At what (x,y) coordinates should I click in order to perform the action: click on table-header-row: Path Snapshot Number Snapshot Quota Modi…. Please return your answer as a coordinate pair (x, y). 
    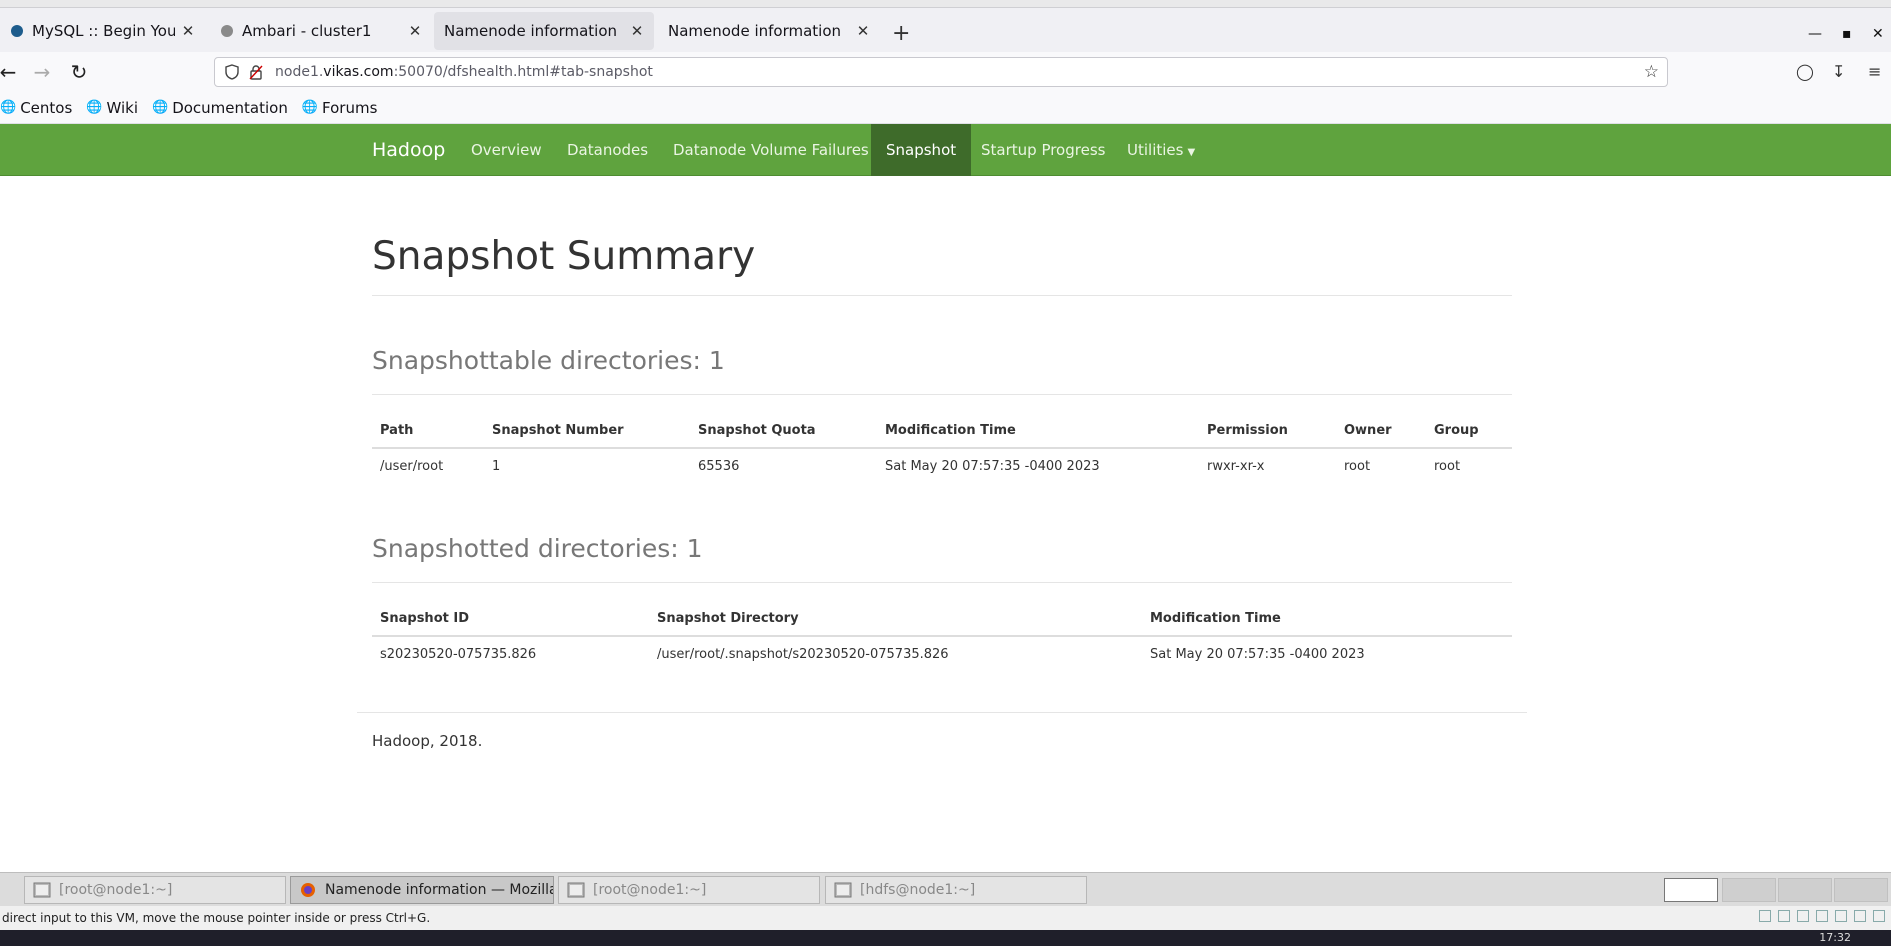
    Looking at the image, I should click on (942, 431).